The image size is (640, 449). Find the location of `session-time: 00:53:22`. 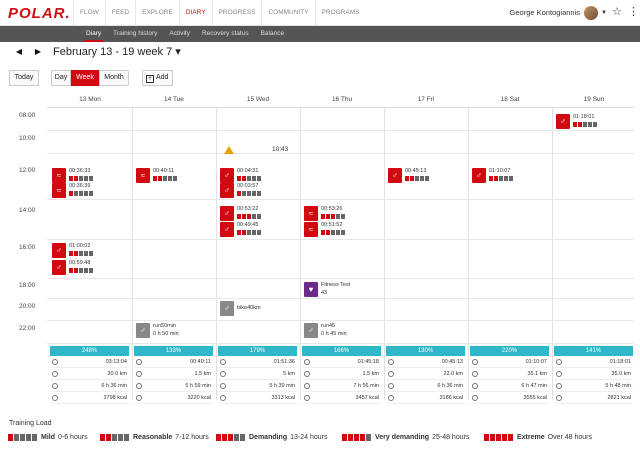

session-time: 00:53:22 is located at coordinates (248, 209).